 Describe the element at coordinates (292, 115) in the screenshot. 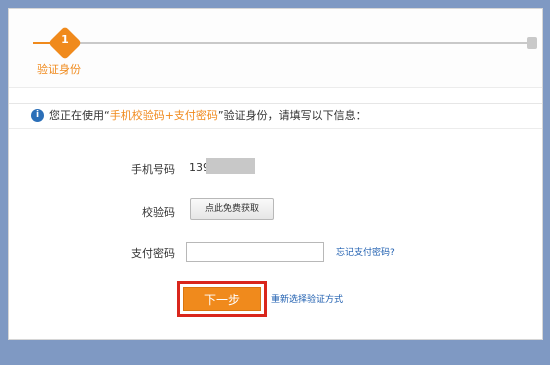

I see `info-suffix: ”验证身份，请填写以下信息：` at that location.